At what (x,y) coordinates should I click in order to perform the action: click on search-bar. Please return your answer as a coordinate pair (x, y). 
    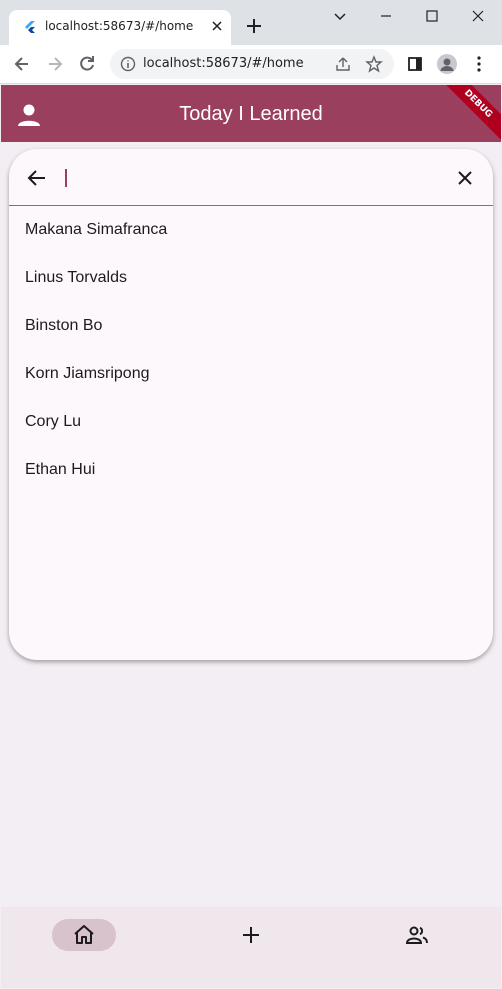
    Looking at the image, I should click on (251, 177).